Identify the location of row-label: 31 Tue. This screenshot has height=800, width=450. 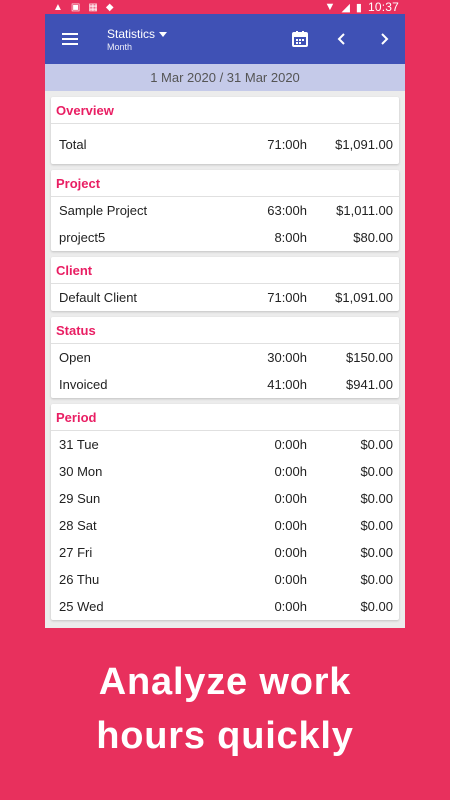
(79, 444).